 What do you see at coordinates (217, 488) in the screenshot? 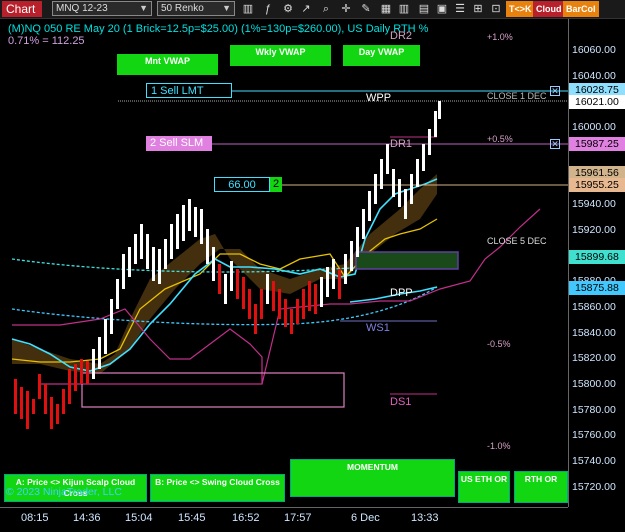
I see `swing-cloud-button: B: Price <> Swing Cloud Cross` at bounding box center [217, 488].